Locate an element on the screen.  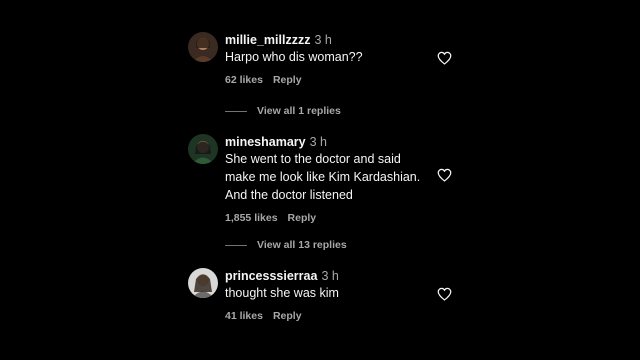
comment-username: millie_millzzzz is located at coordinates (267, 40).